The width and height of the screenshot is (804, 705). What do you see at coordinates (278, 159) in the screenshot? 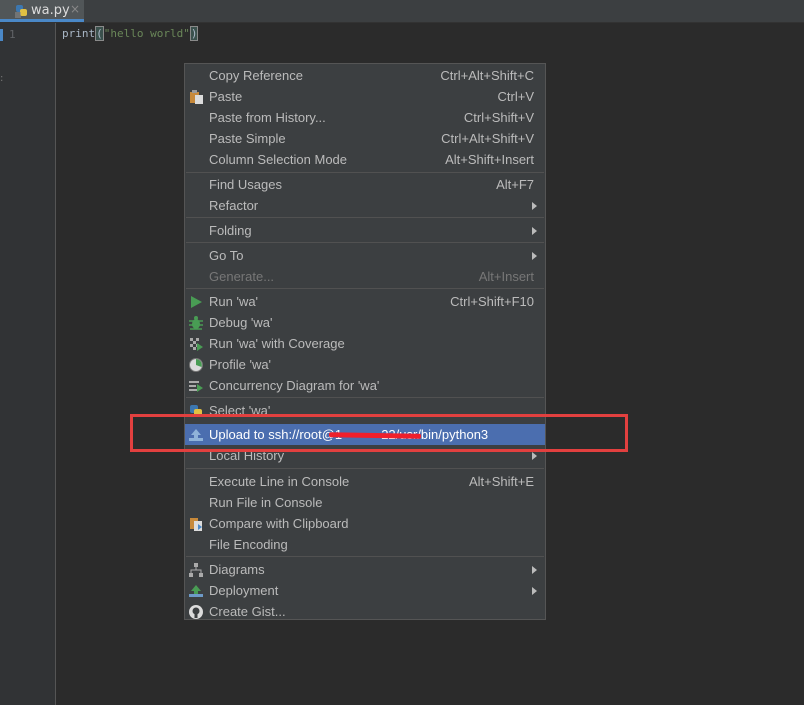
I see `menu-item-label: Column Selection Mode` at bounding box center [278, 159].